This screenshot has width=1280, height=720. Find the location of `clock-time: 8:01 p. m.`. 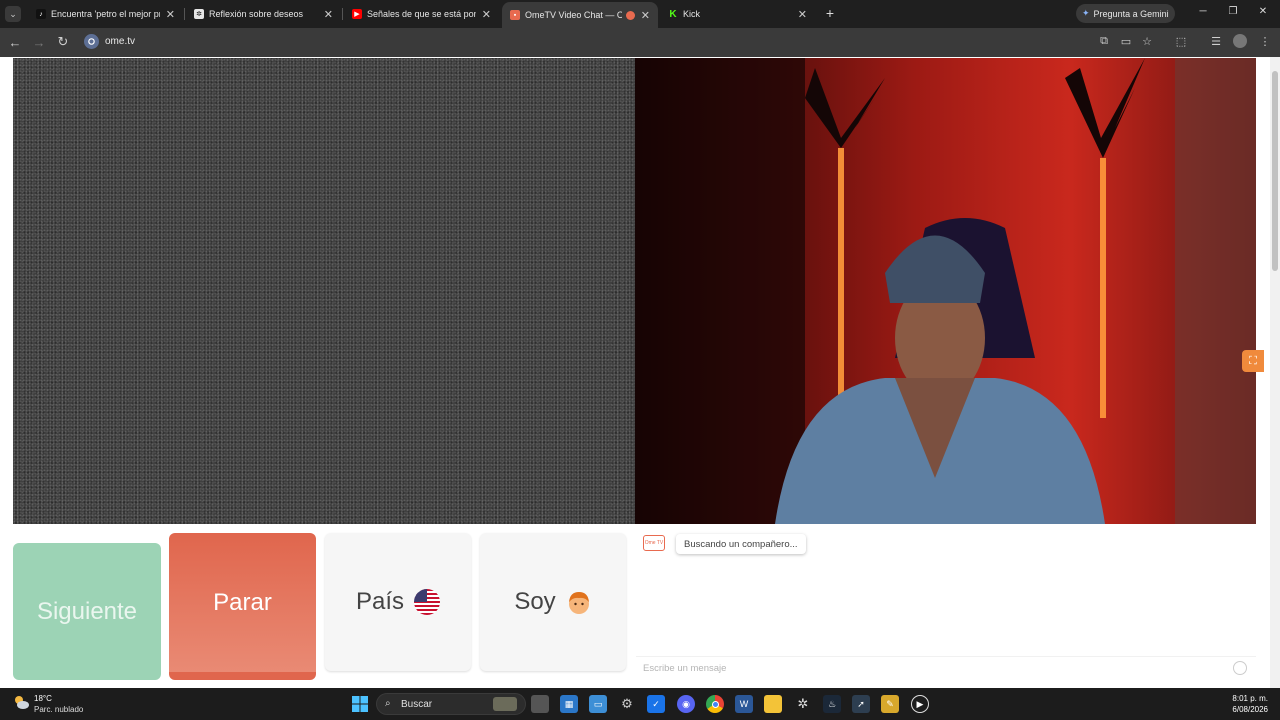

clock-time: 8:01 p. m. is located at coordinates (1250, 698).